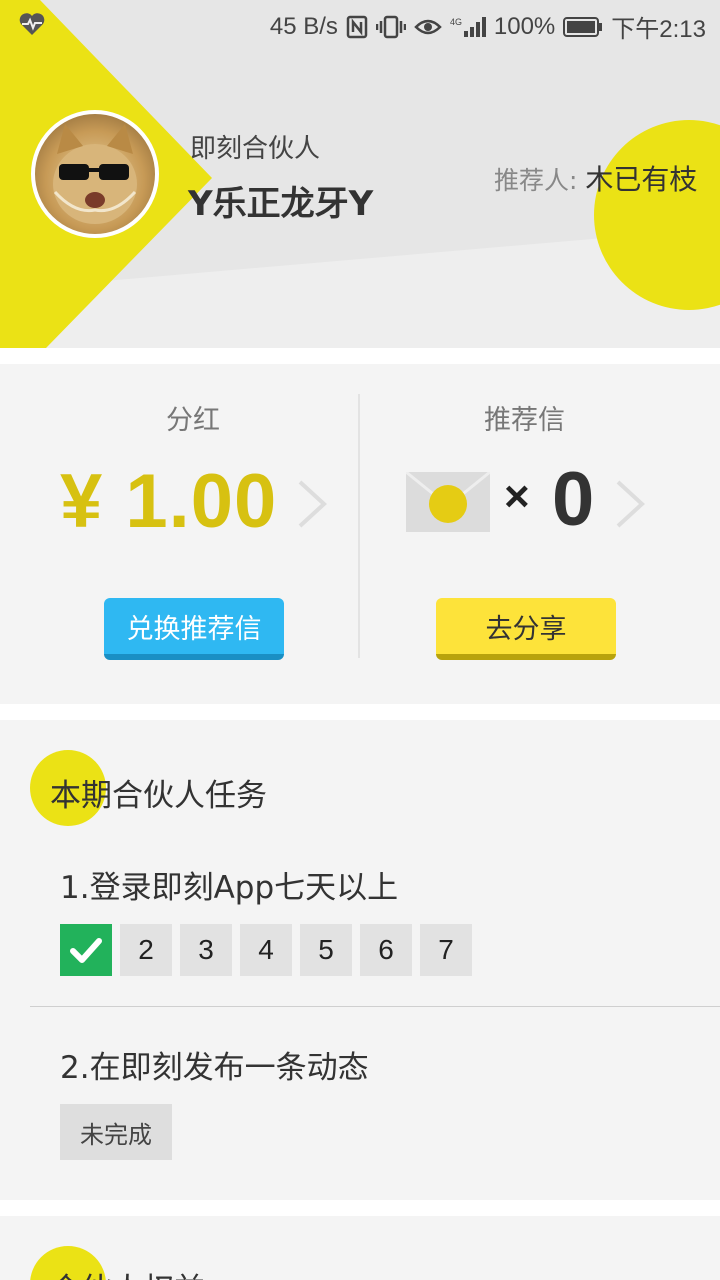 This screenshot has height=1280, width=720. I want to click on checkmark-icon, so click(86, 950).